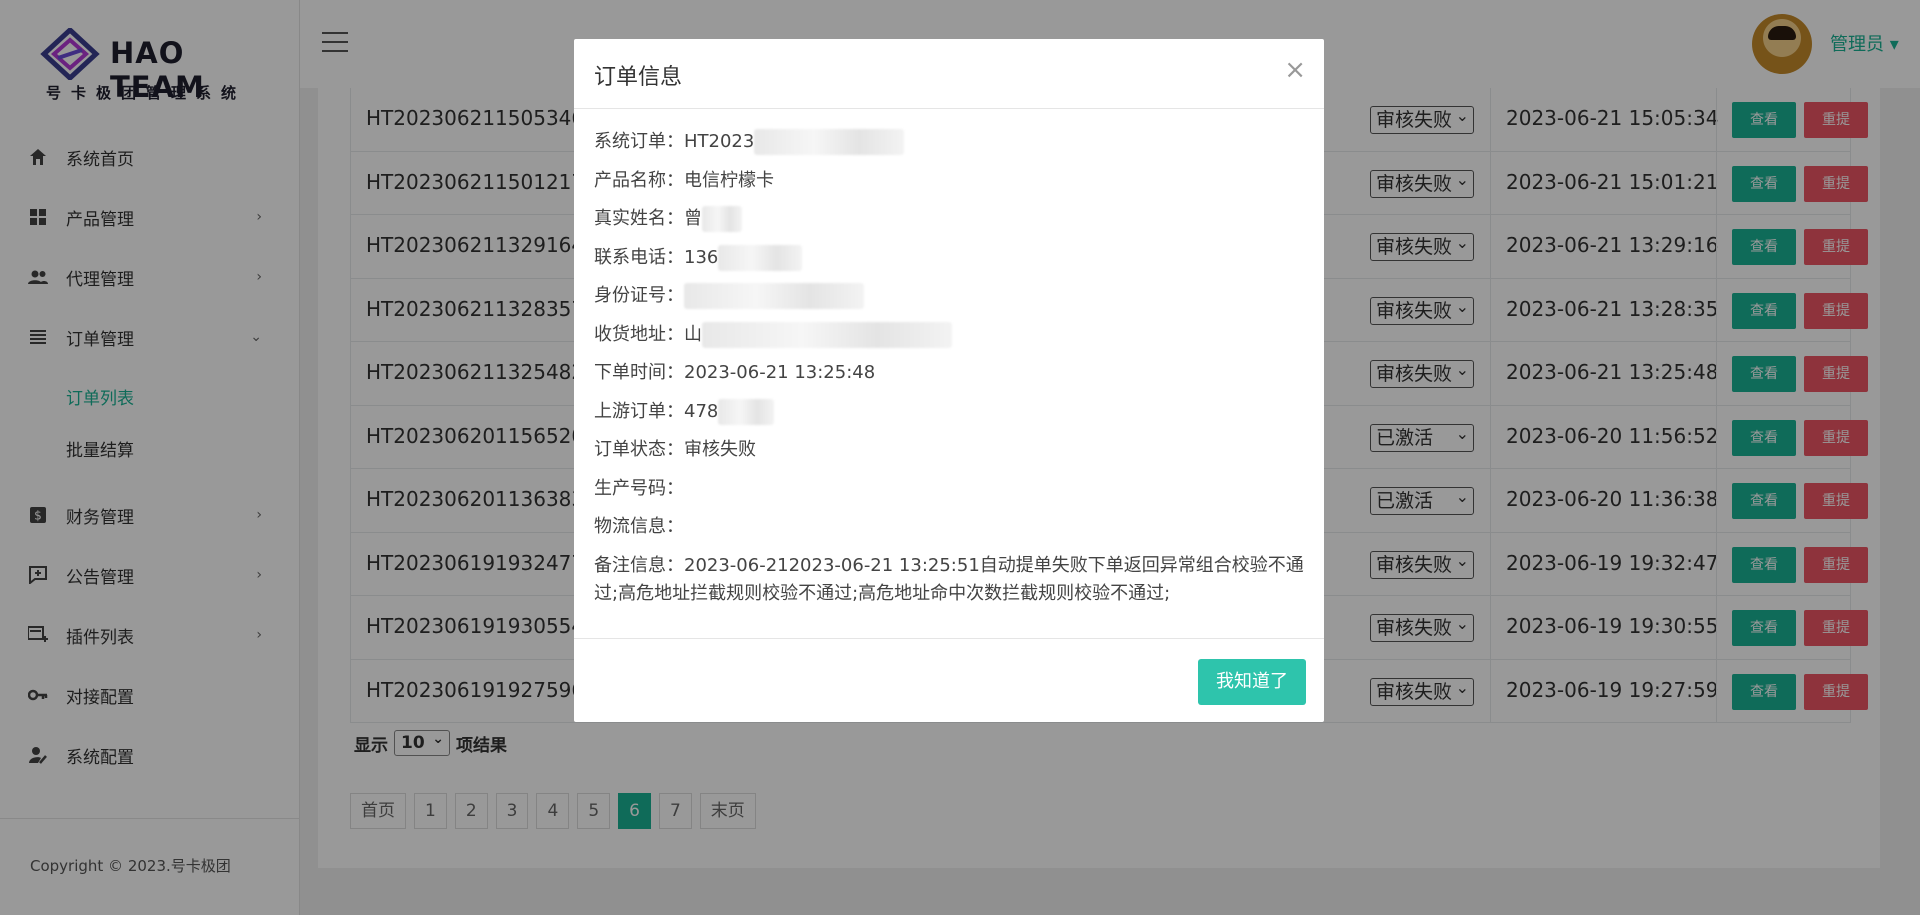 The height and width of the screenshot is (915, 1920). I want to click on field-label: 生产号码：, so click(639, 488).